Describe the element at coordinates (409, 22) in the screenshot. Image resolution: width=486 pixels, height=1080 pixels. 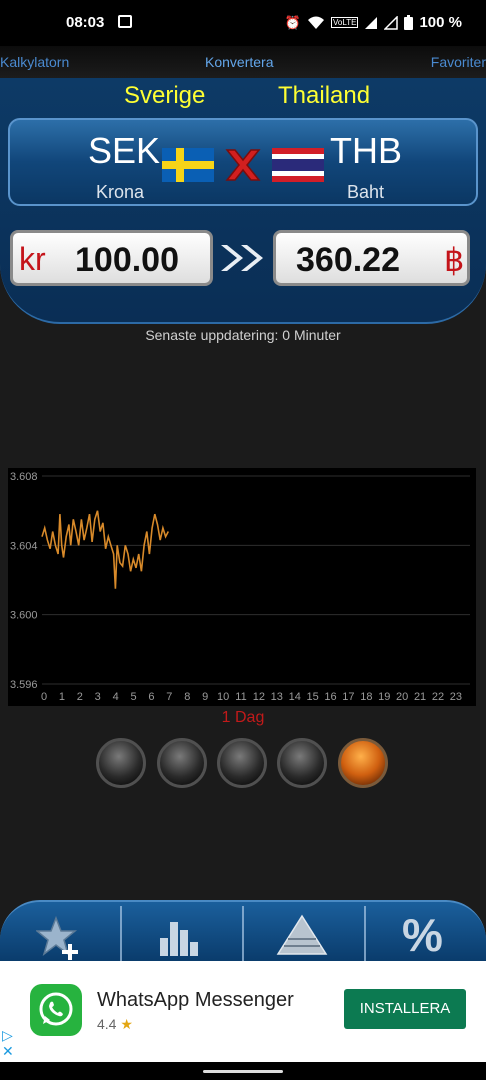
I see `battery-icon` at that location.